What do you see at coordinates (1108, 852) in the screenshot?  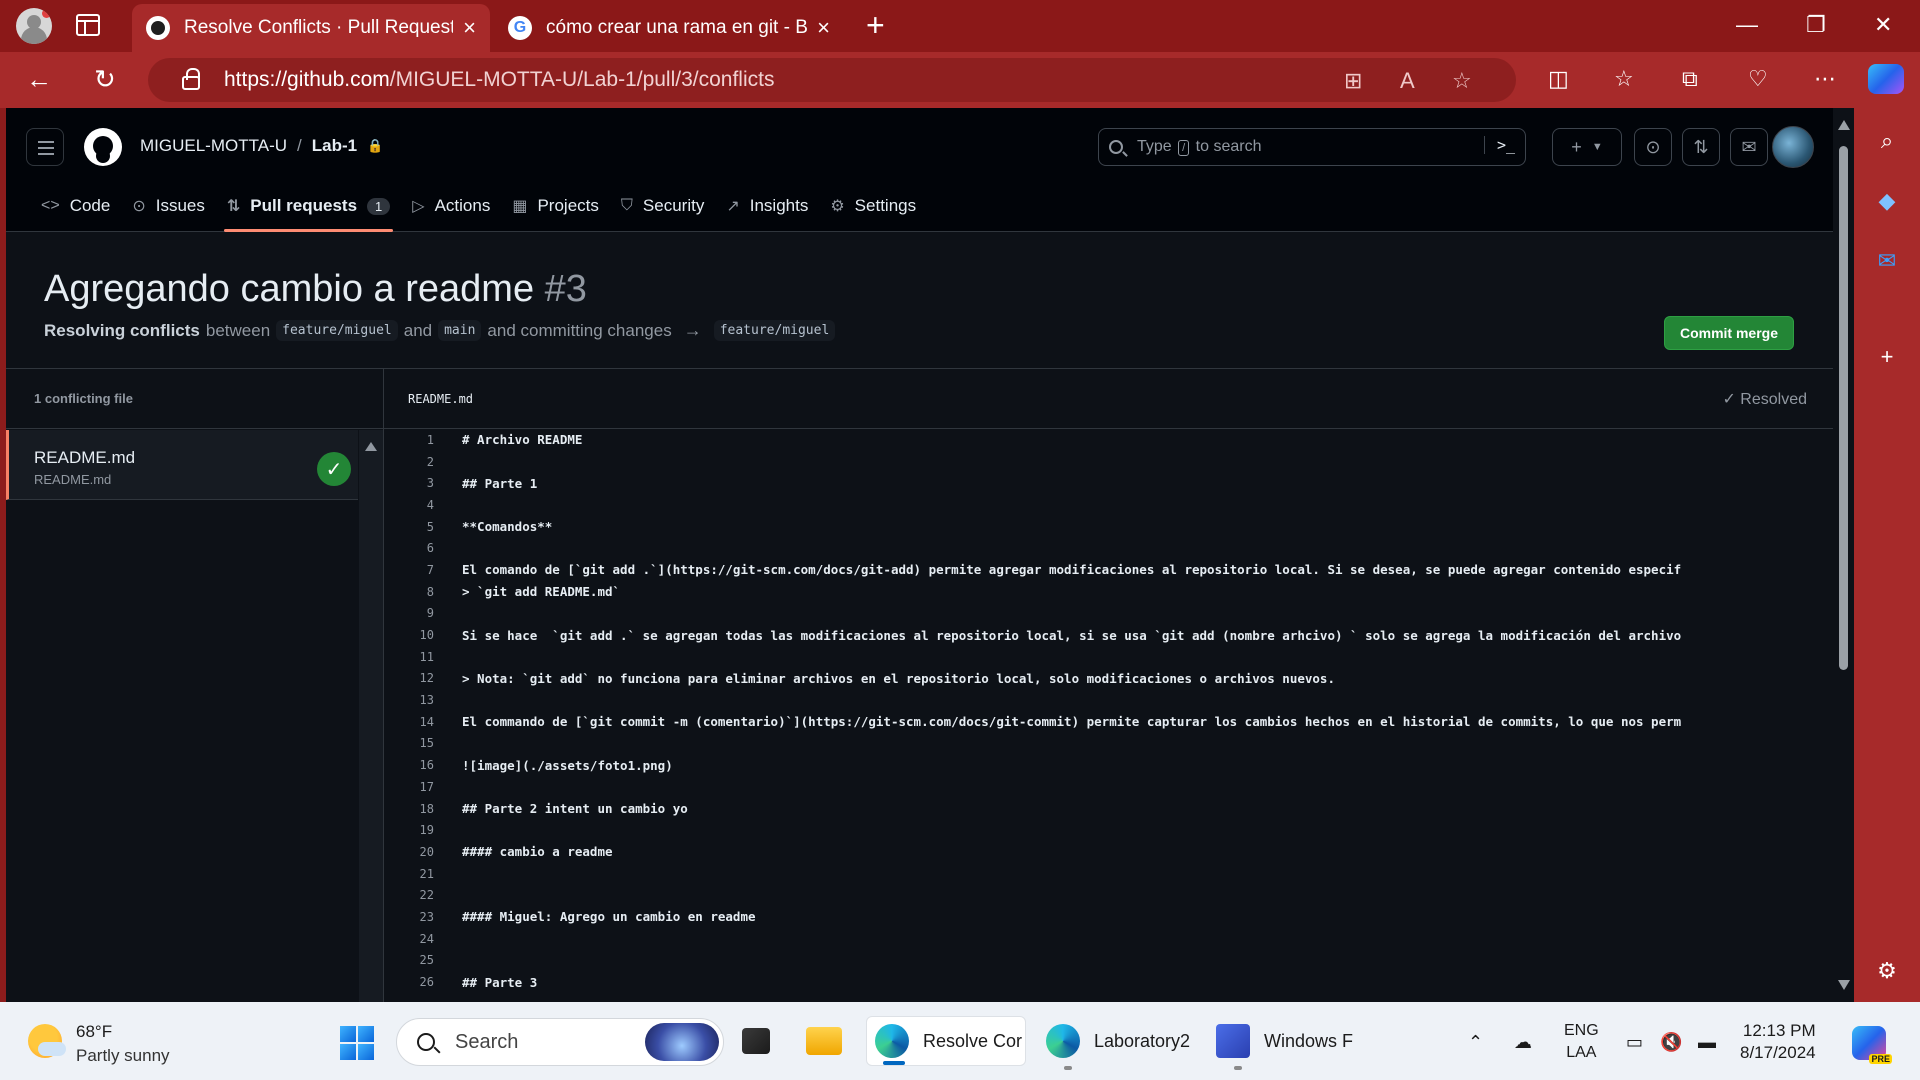 I see `code-line: 20 #### cambio a readme` at bounding box center [1108, 852].